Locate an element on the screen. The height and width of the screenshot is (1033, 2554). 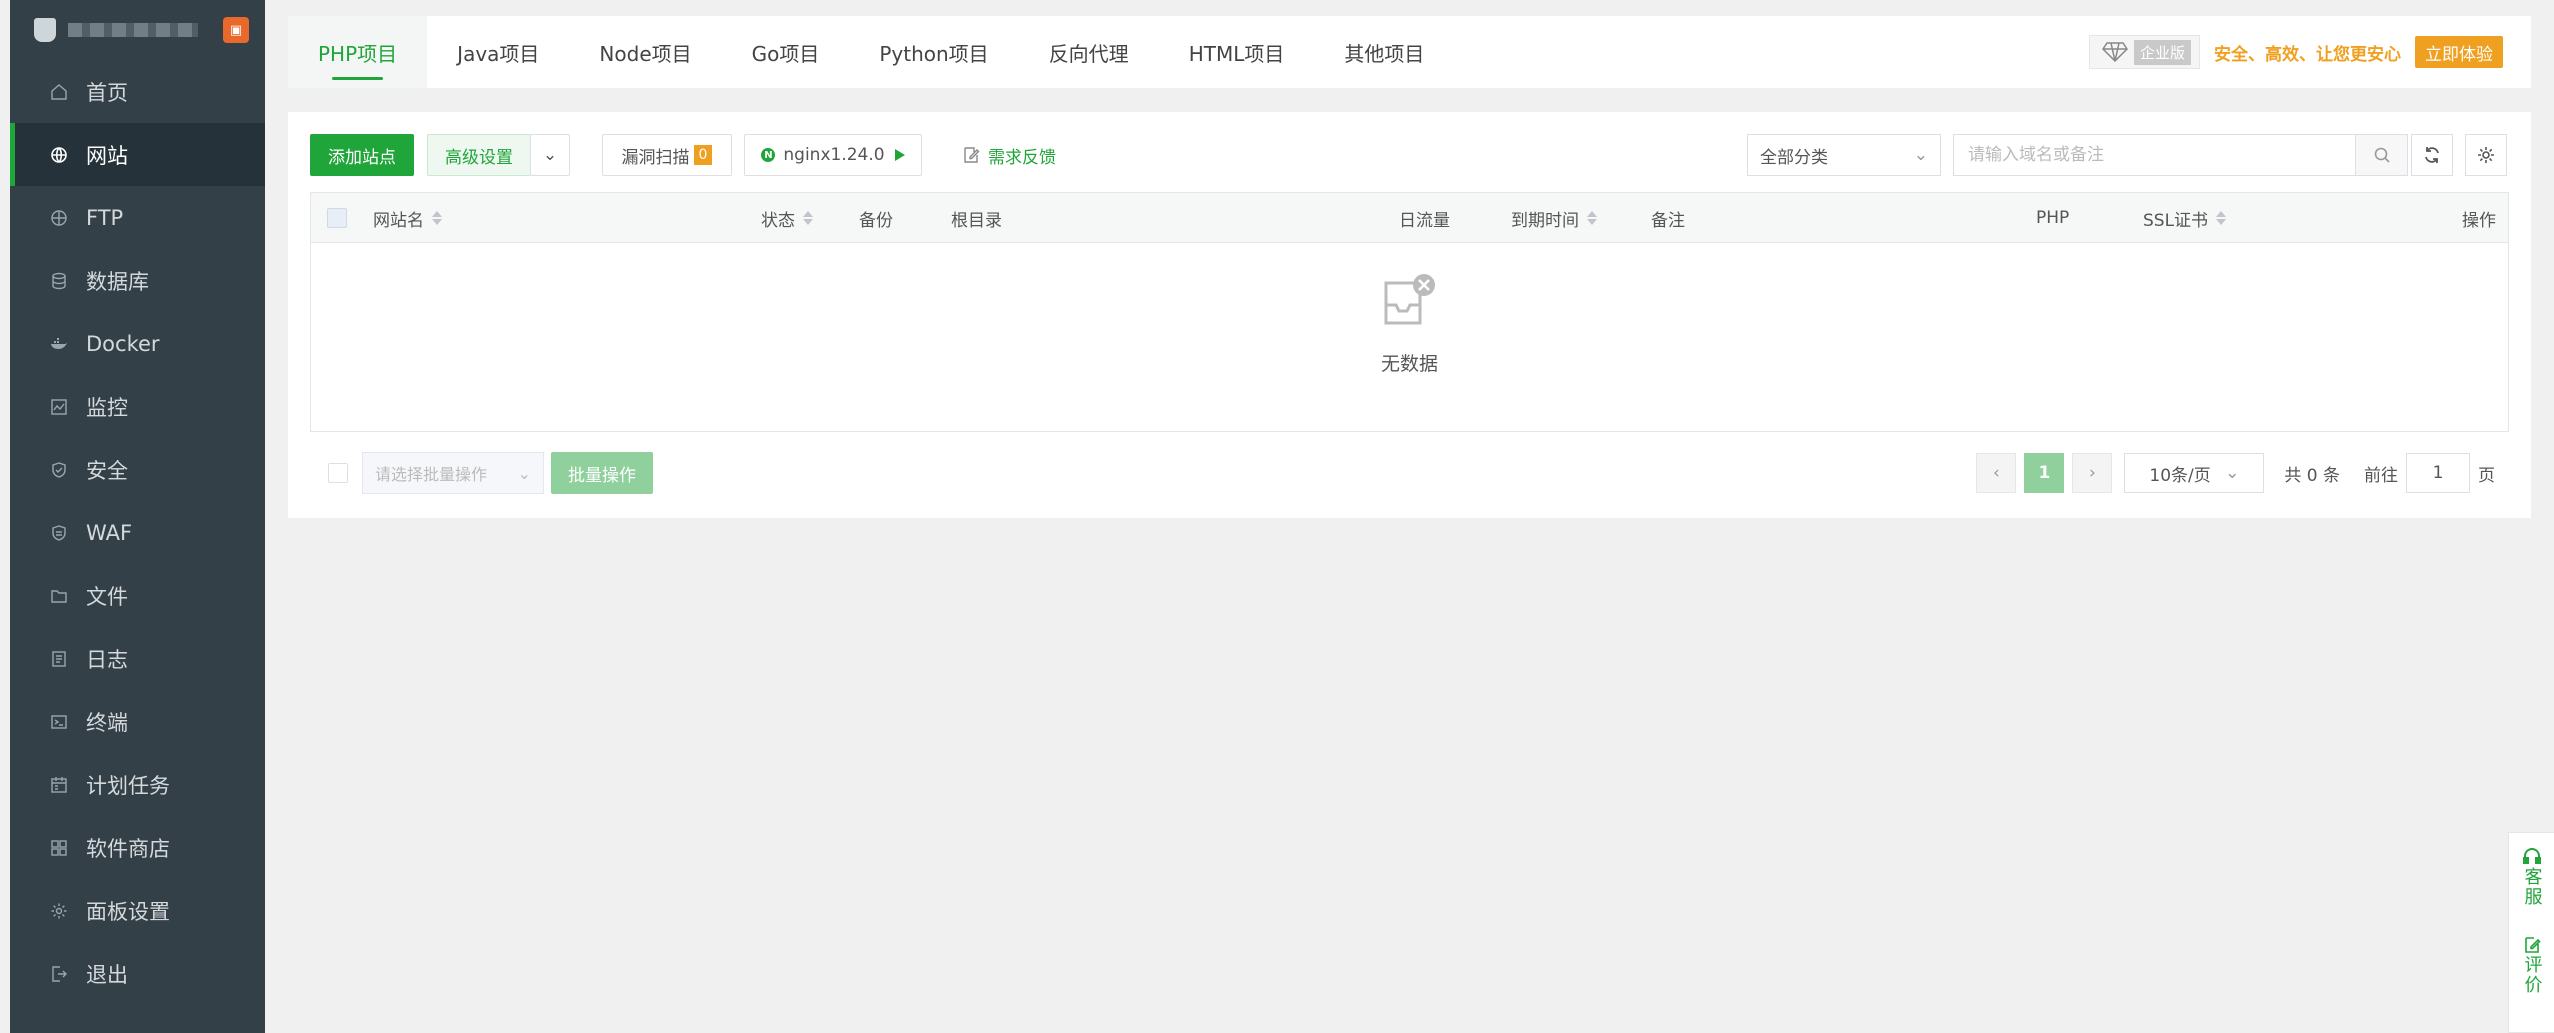
current-page: 1 is located at coordinates (2044, 473).